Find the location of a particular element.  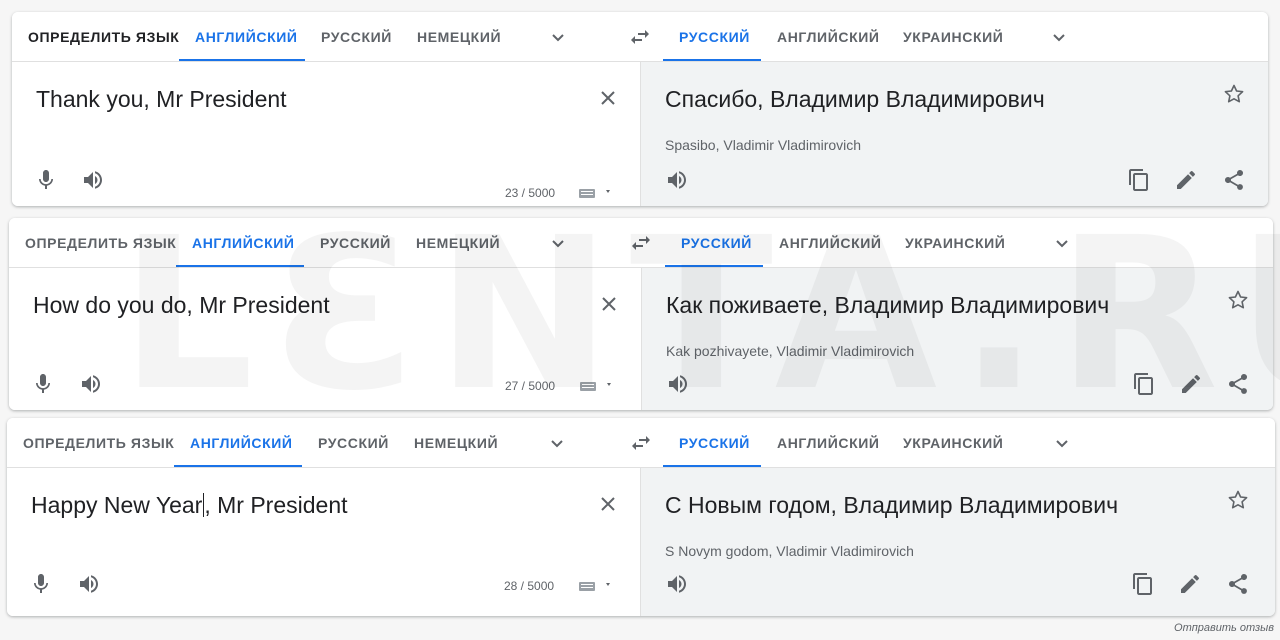

translation-text: С Новым годом, Владимир Владимирович is located at coordinates (892, 505).